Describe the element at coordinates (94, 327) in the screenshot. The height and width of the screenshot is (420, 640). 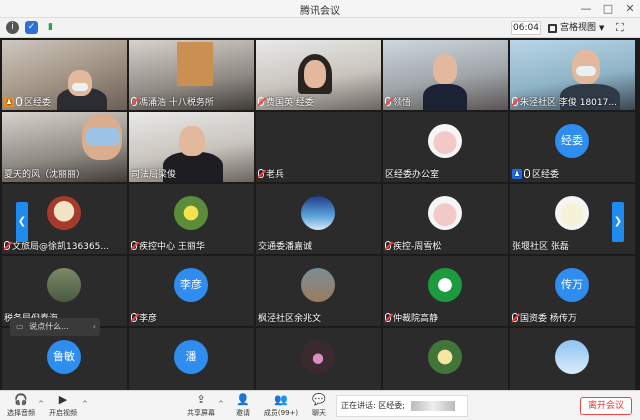
I see `chevron-left-icon: ‹` at that location.